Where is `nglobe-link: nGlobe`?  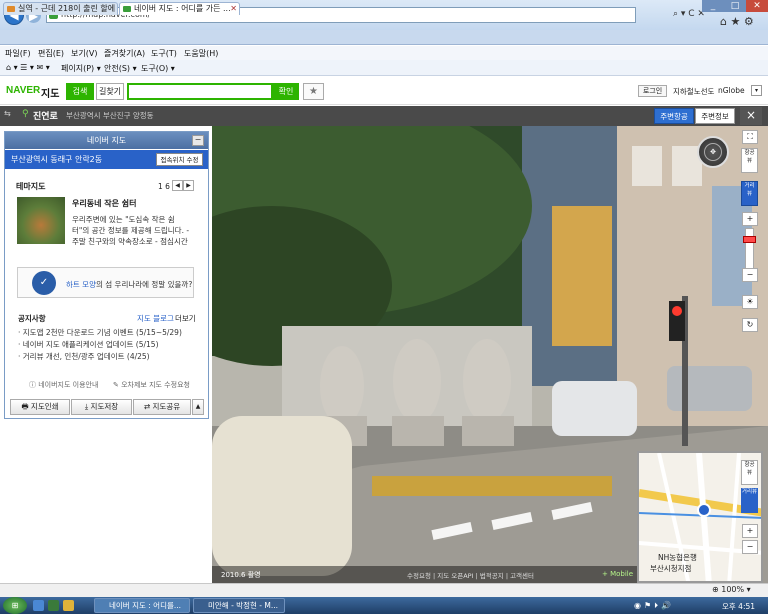 nglobe-link: nGlobe is located at coordinates (731, 90).